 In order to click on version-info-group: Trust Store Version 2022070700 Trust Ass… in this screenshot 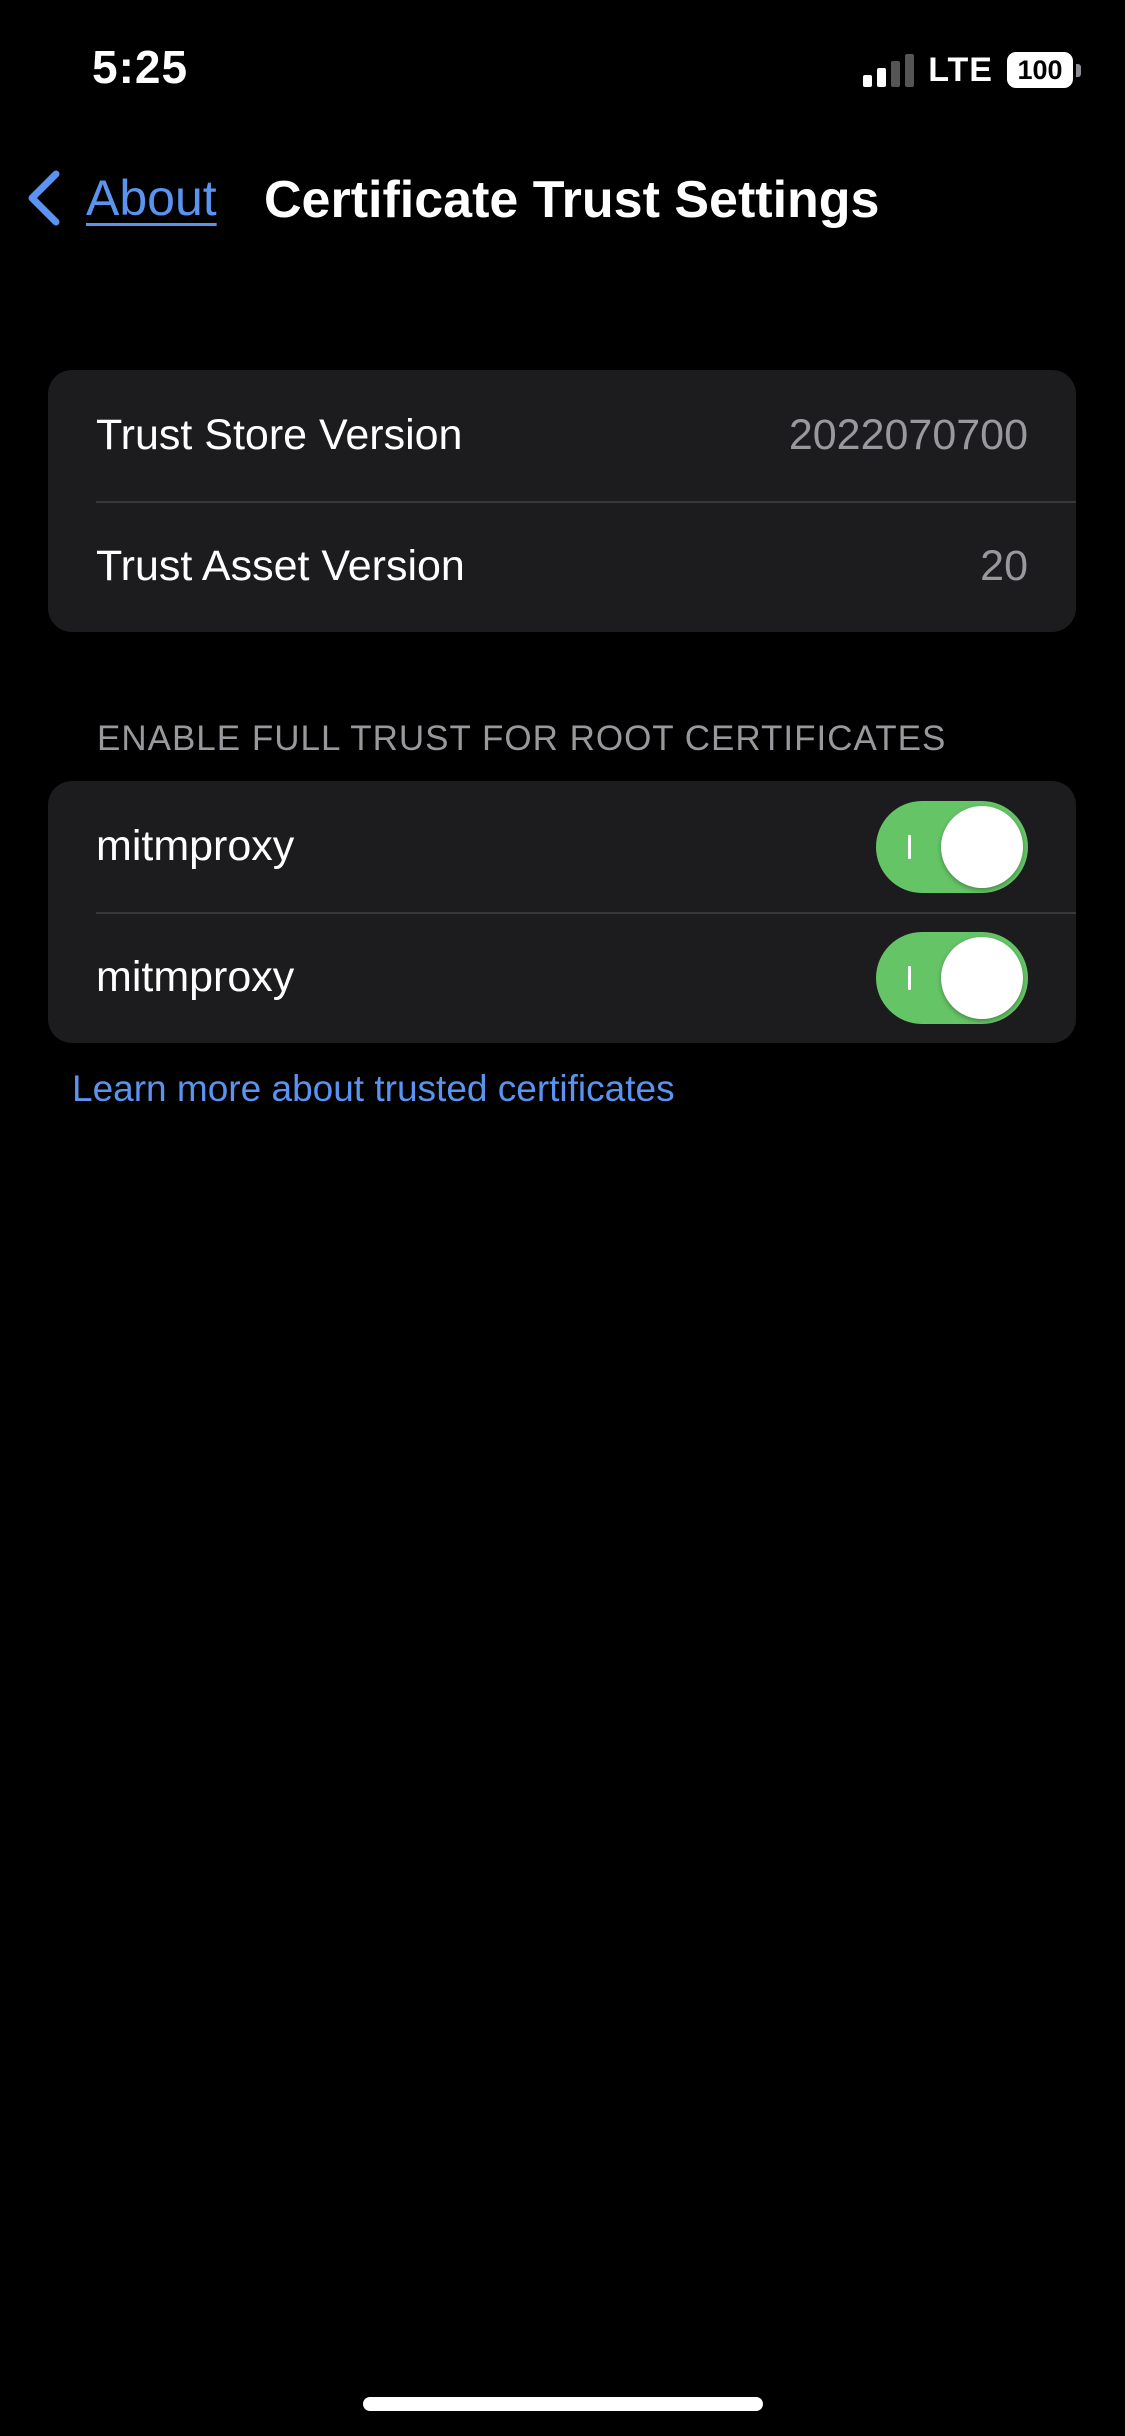, I will do `click(562, 501)`.